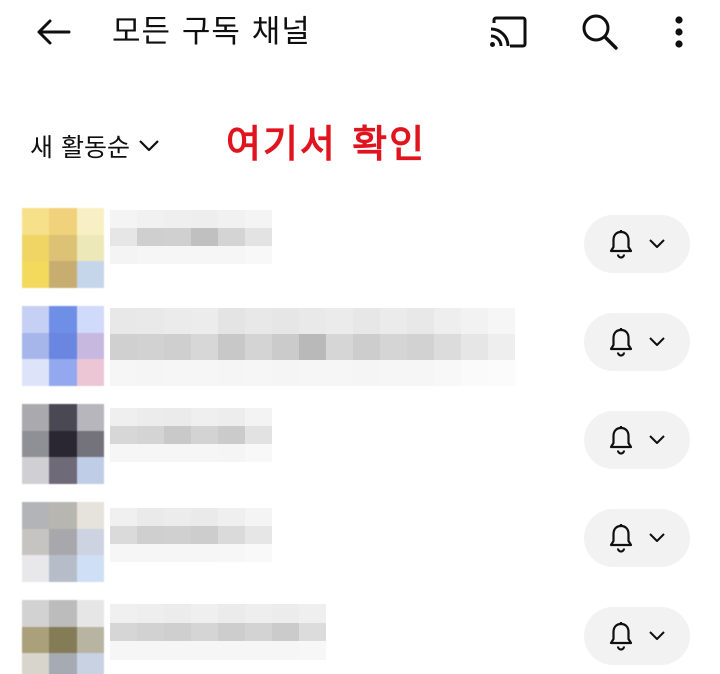 Image resolution: width=720 pixels, height=674 pixels. I want to click on sort-label: 새 활동순, so click(80, 147).